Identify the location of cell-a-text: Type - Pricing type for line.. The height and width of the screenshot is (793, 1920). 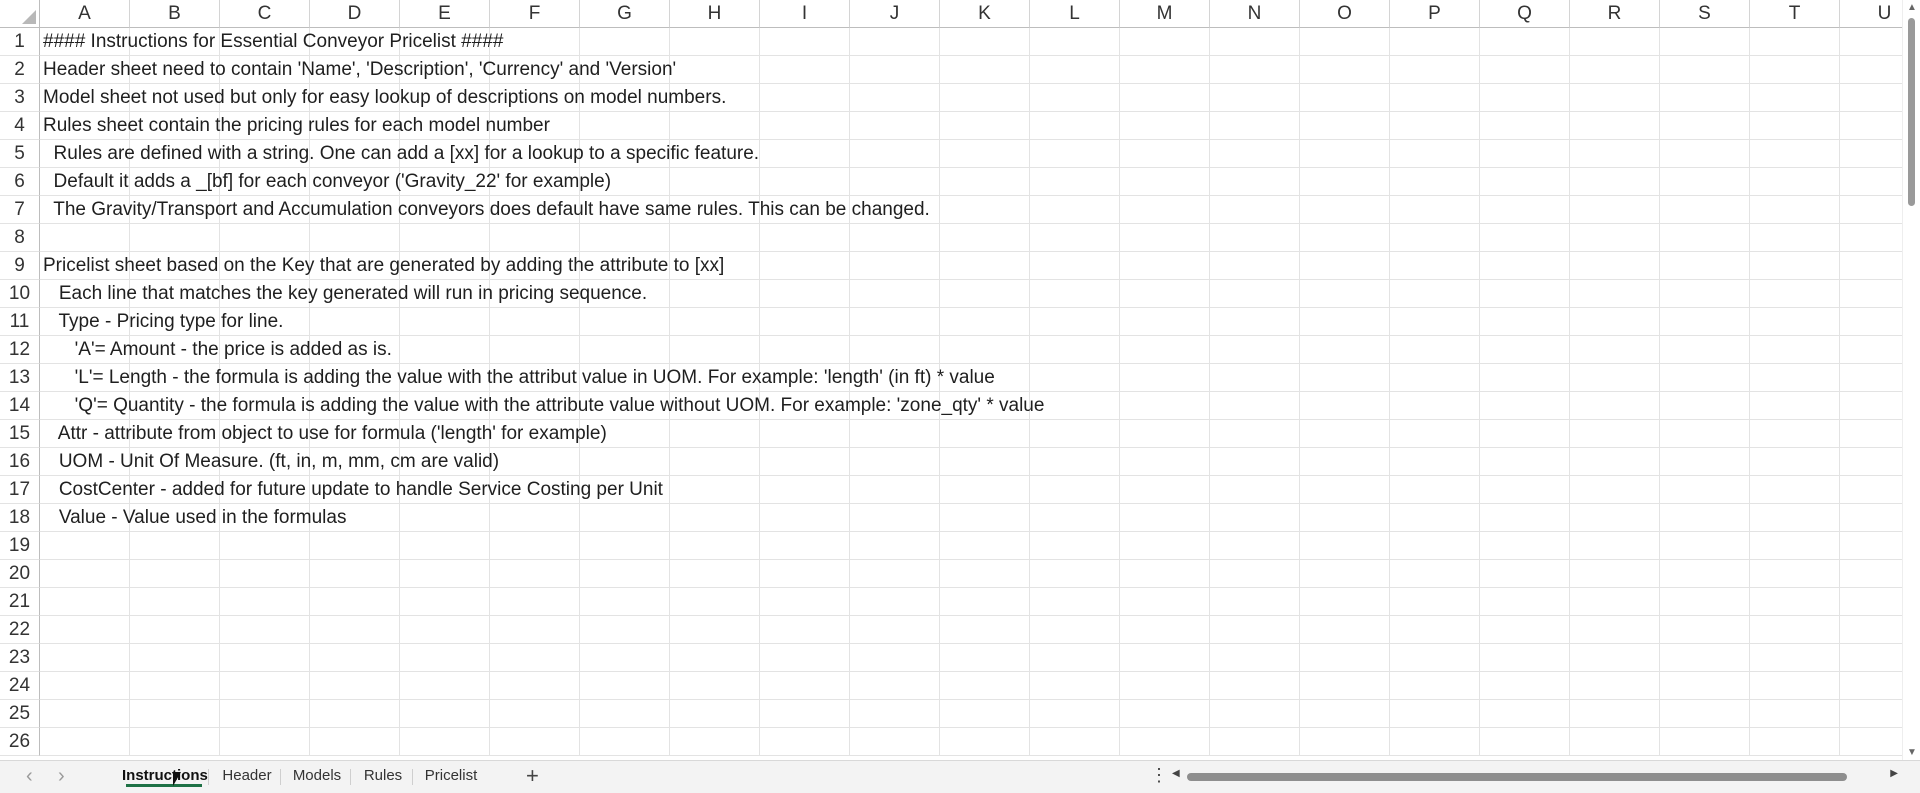
(163, 322).